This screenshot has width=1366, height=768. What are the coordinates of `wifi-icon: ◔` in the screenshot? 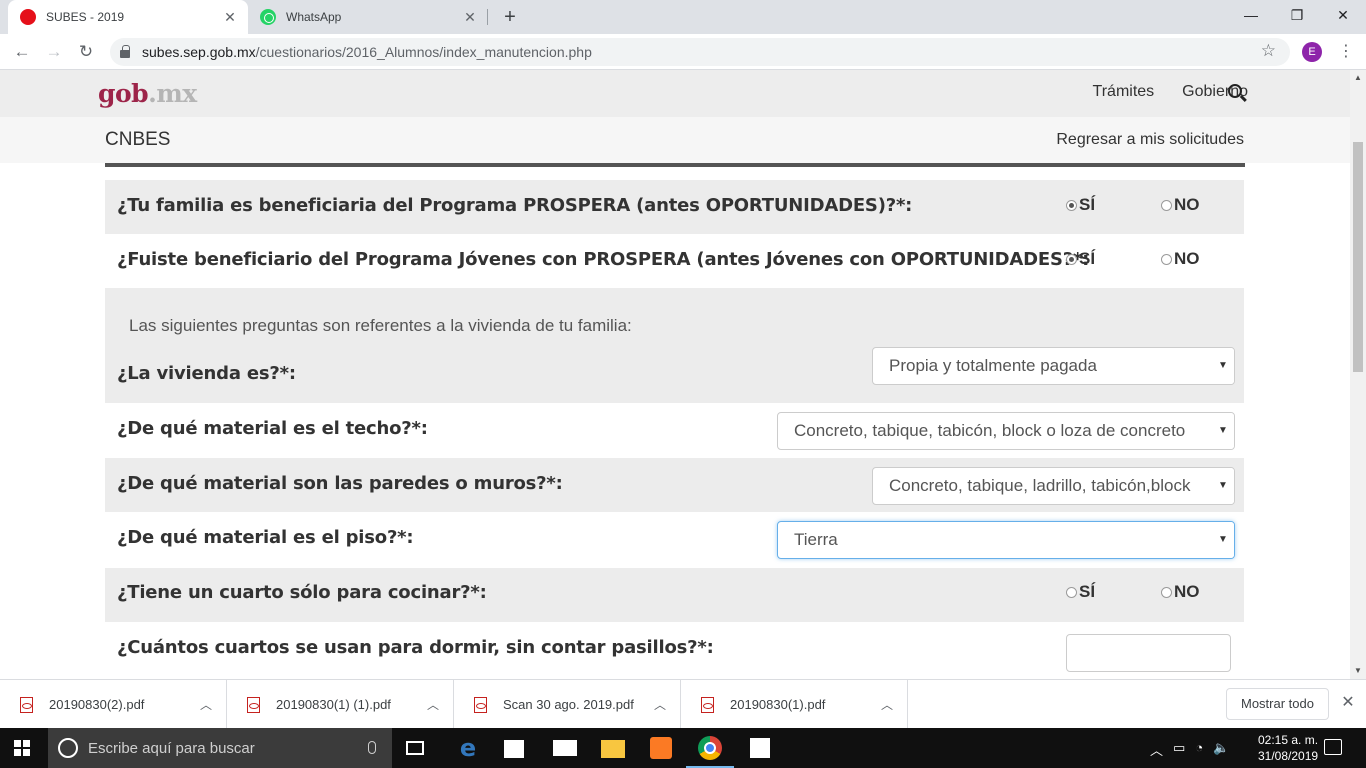 It's located at (1199, 749).